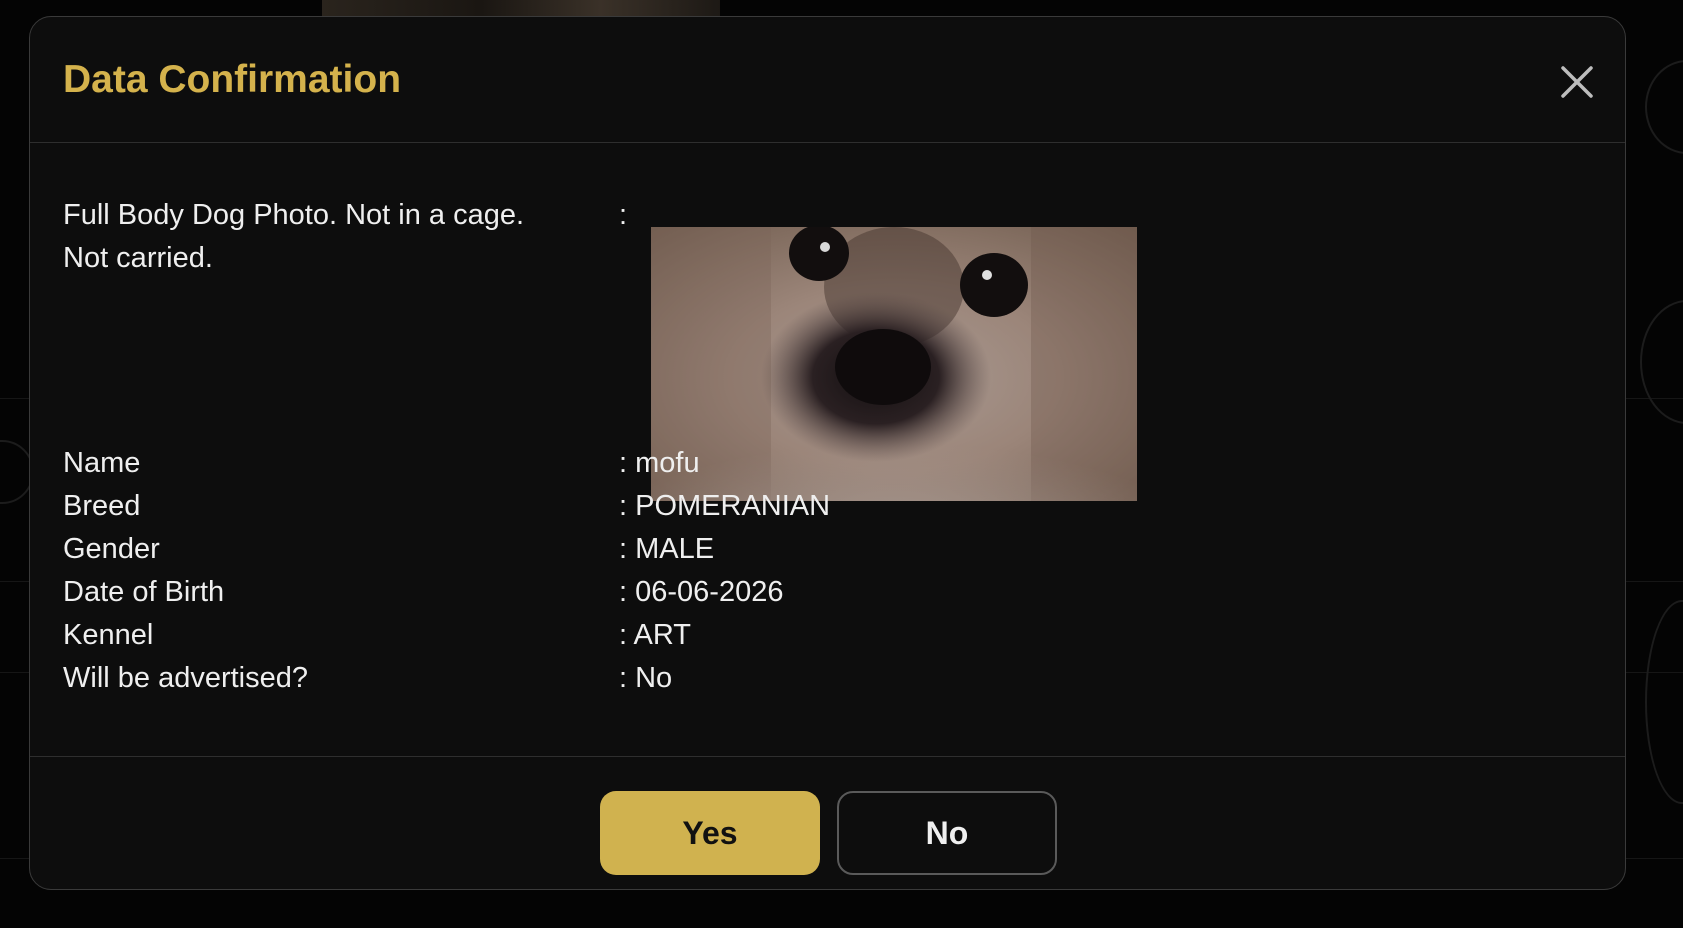 Image resolution: width=1683 pixels, height=928 pixels. Describe the element at coordinates (947, 833) in the screenshot. I see `no-button: No` at that location.